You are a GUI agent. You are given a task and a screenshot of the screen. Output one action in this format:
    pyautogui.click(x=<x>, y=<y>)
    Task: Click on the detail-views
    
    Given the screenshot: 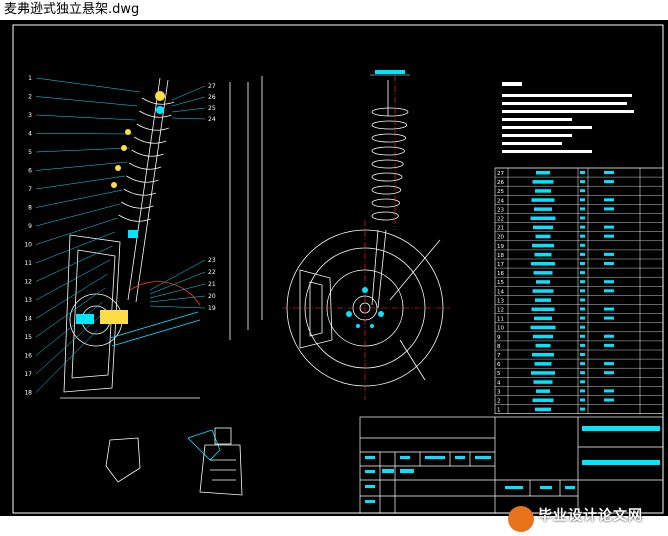 What is the action you would take?
    pyautogui.click(x=174, y=461)
    